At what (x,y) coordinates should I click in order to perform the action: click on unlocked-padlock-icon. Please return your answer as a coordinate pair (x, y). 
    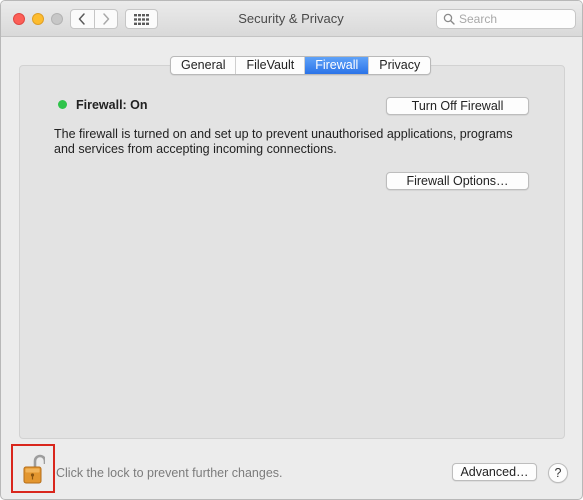
    Looking at the image, I should click on (34, 469).